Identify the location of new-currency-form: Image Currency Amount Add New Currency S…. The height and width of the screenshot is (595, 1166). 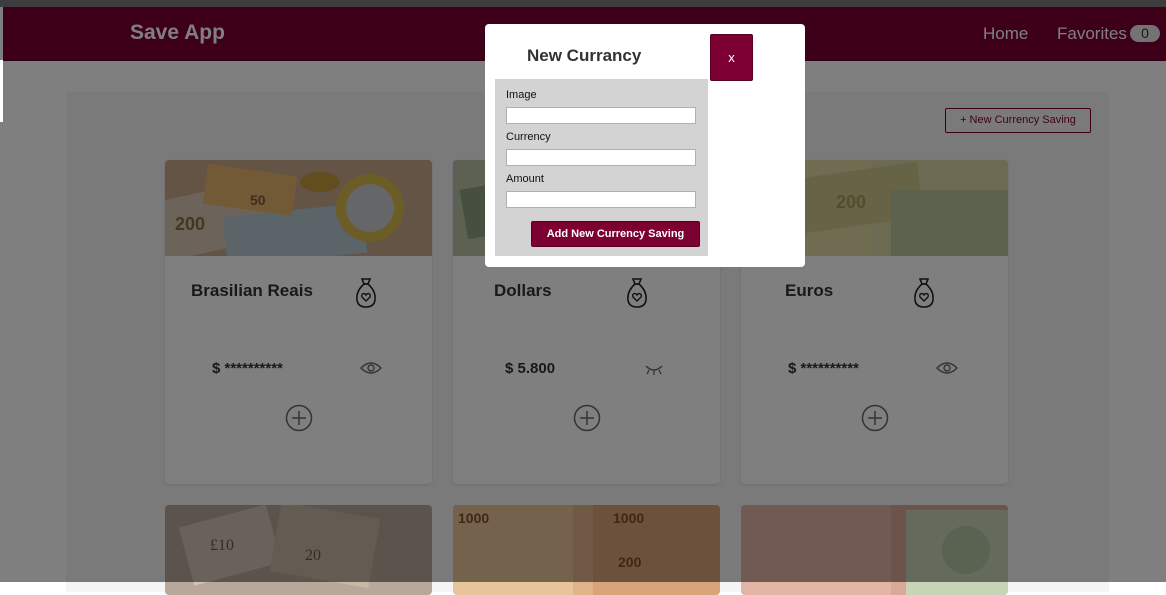
(601, 167).